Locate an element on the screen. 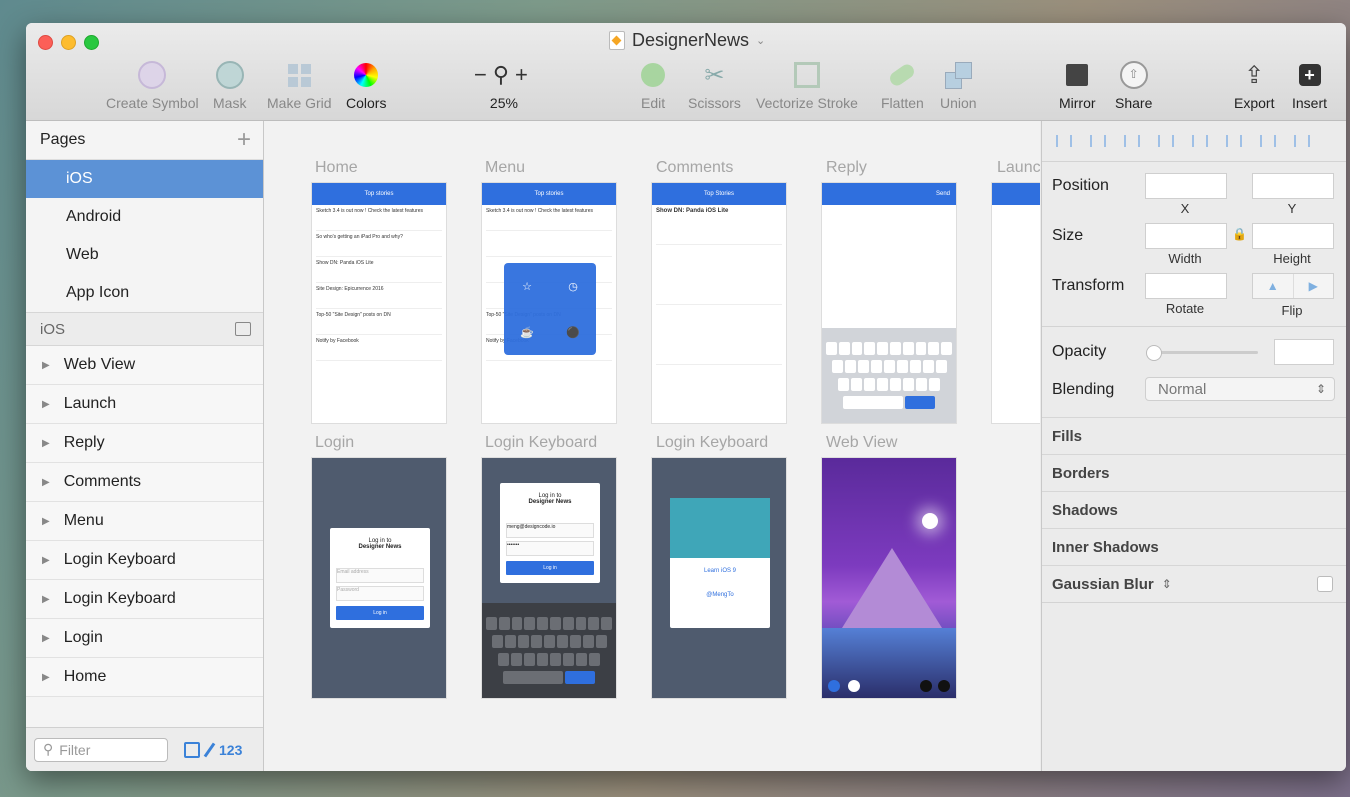  artboard-label-login: Login is located at coordinates (334, 443).